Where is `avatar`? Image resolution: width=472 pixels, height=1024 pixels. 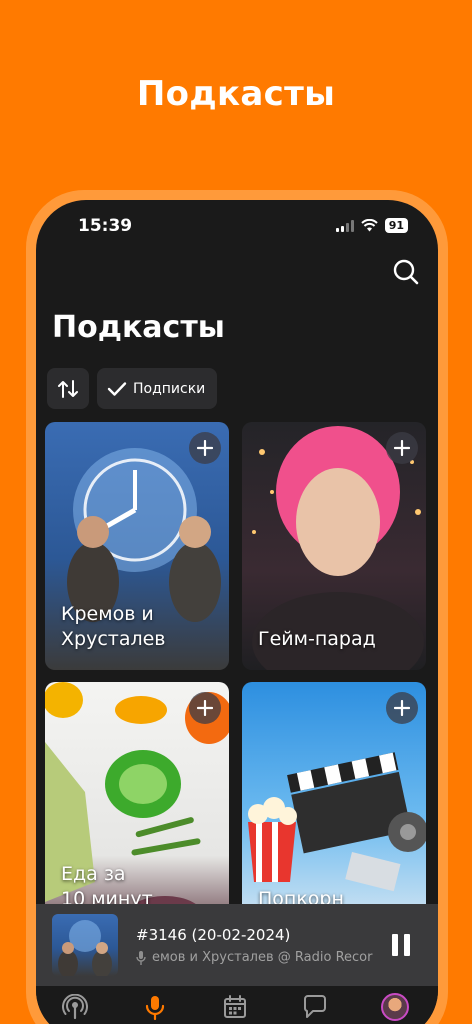 avatar is located at coordinates (395, 1007).